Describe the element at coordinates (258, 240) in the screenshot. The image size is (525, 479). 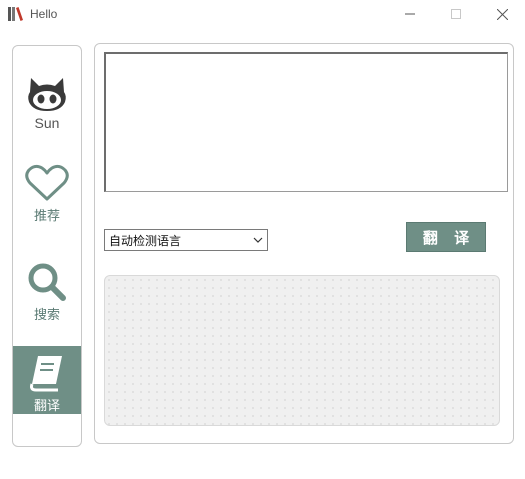
I see `chevron-down-icon` at that location.